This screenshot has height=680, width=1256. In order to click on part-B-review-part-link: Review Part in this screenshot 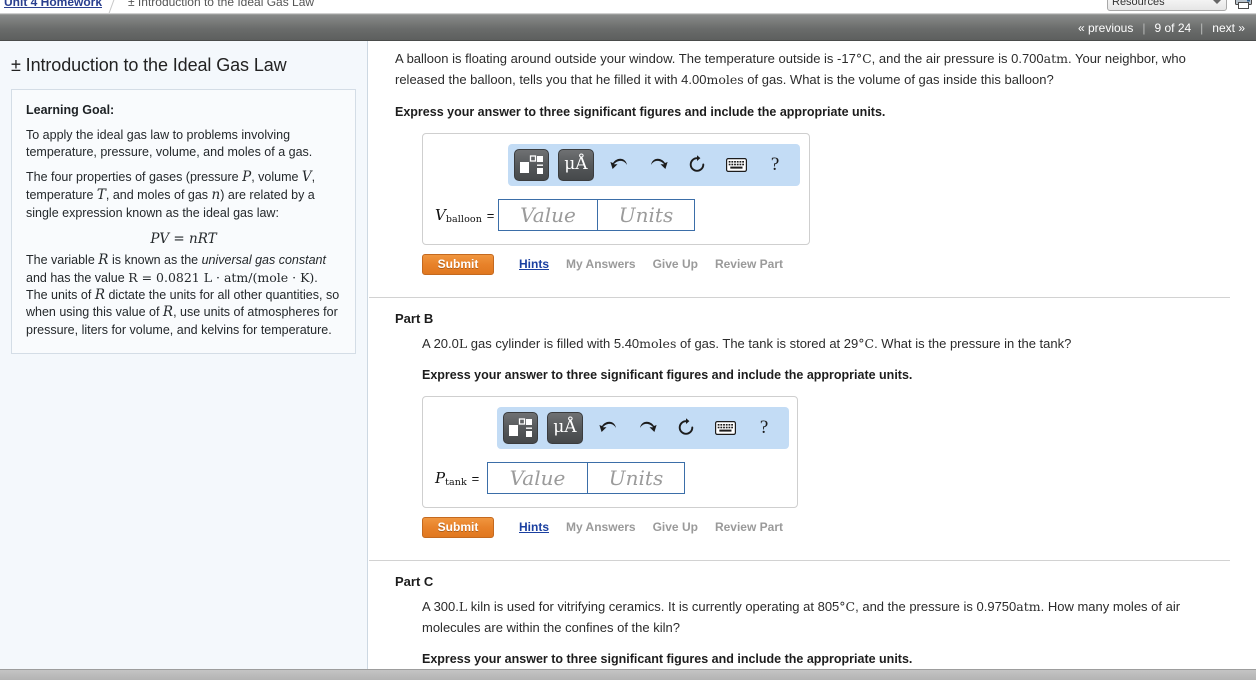, I will do `click(749, 527)`.